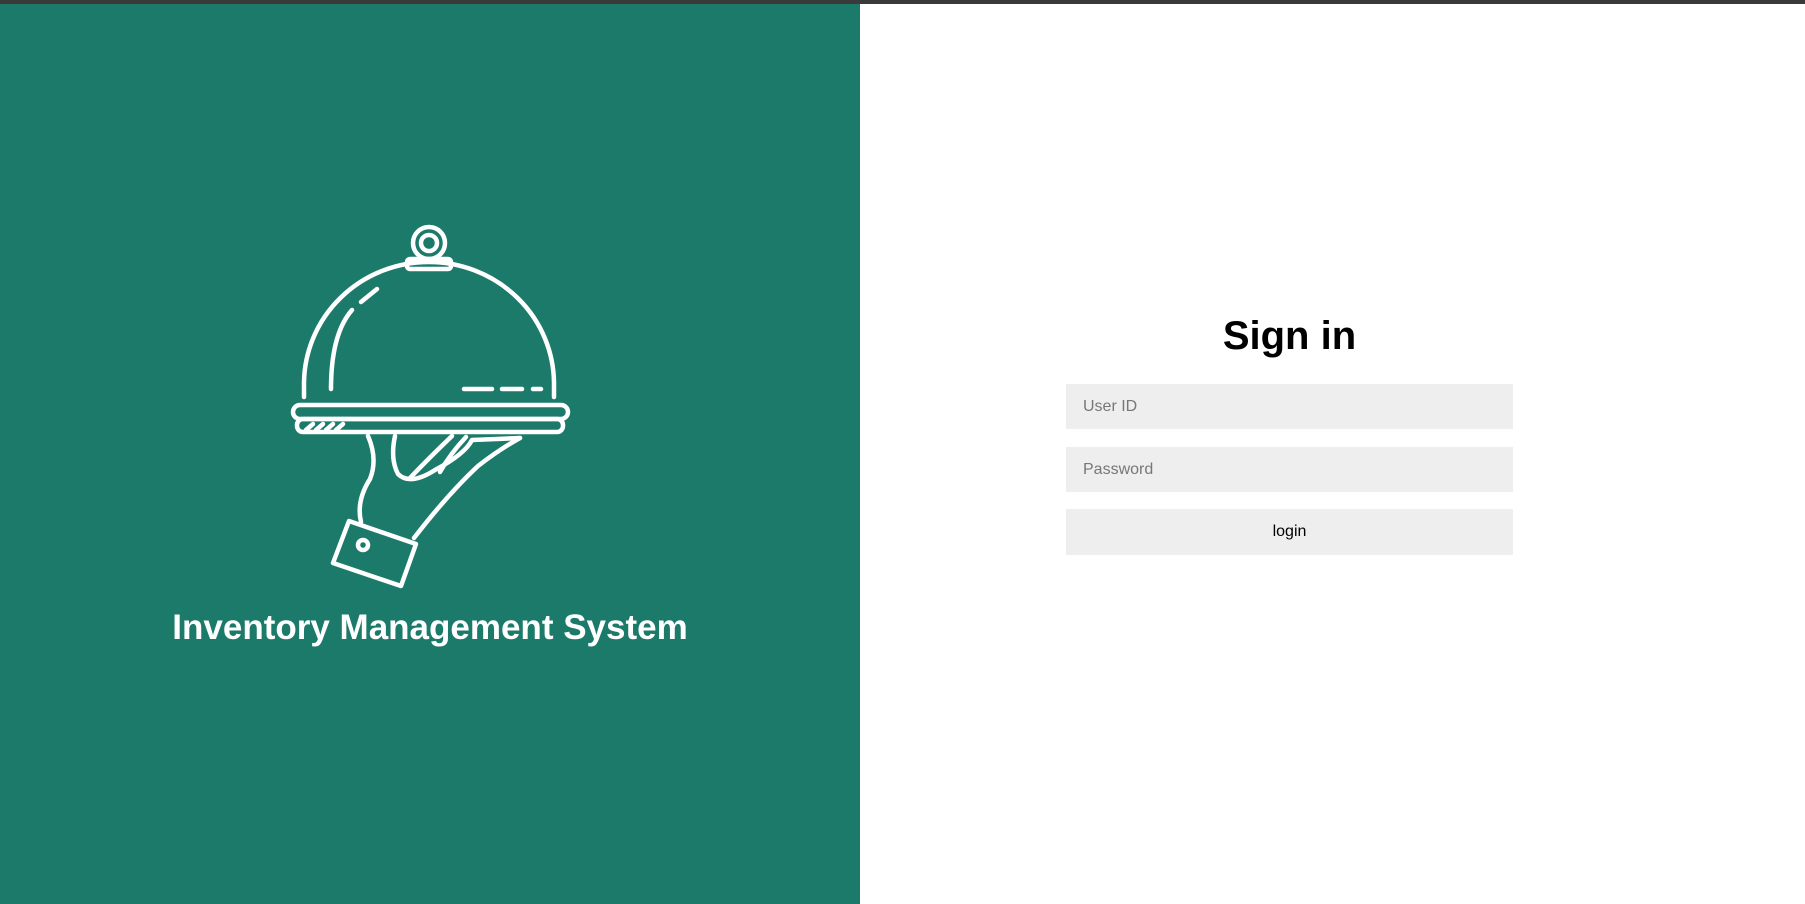  I want to click on user-id-input, so click(1289, 406).